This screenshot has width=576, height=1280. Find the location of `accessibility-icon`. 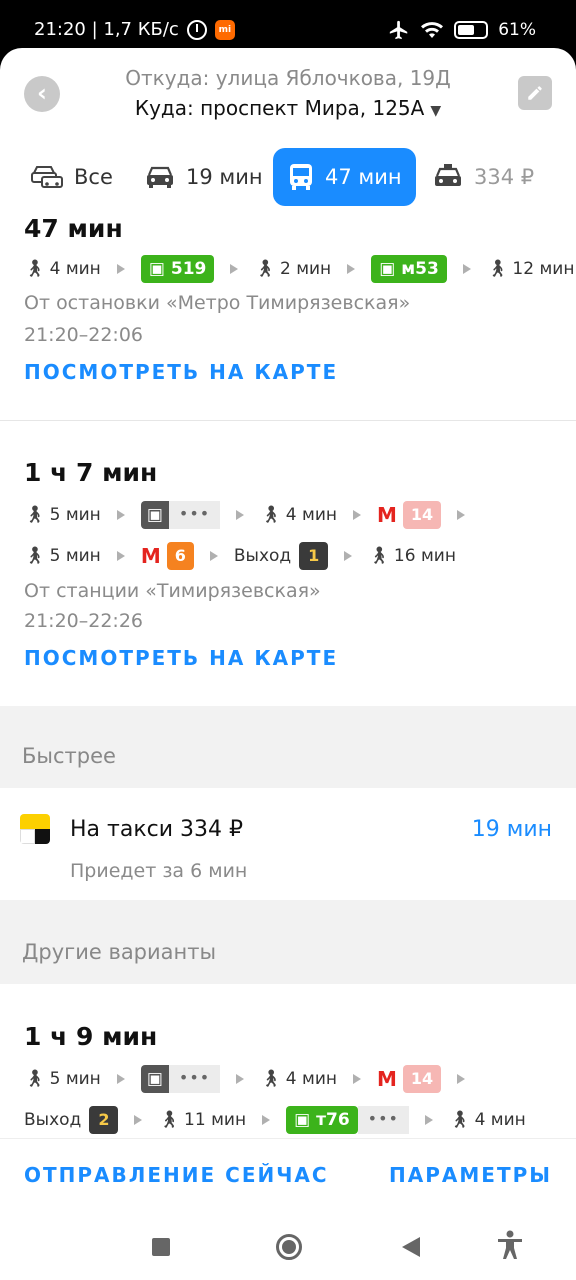

accessibility-icon is located at coordinates (510, 1245).